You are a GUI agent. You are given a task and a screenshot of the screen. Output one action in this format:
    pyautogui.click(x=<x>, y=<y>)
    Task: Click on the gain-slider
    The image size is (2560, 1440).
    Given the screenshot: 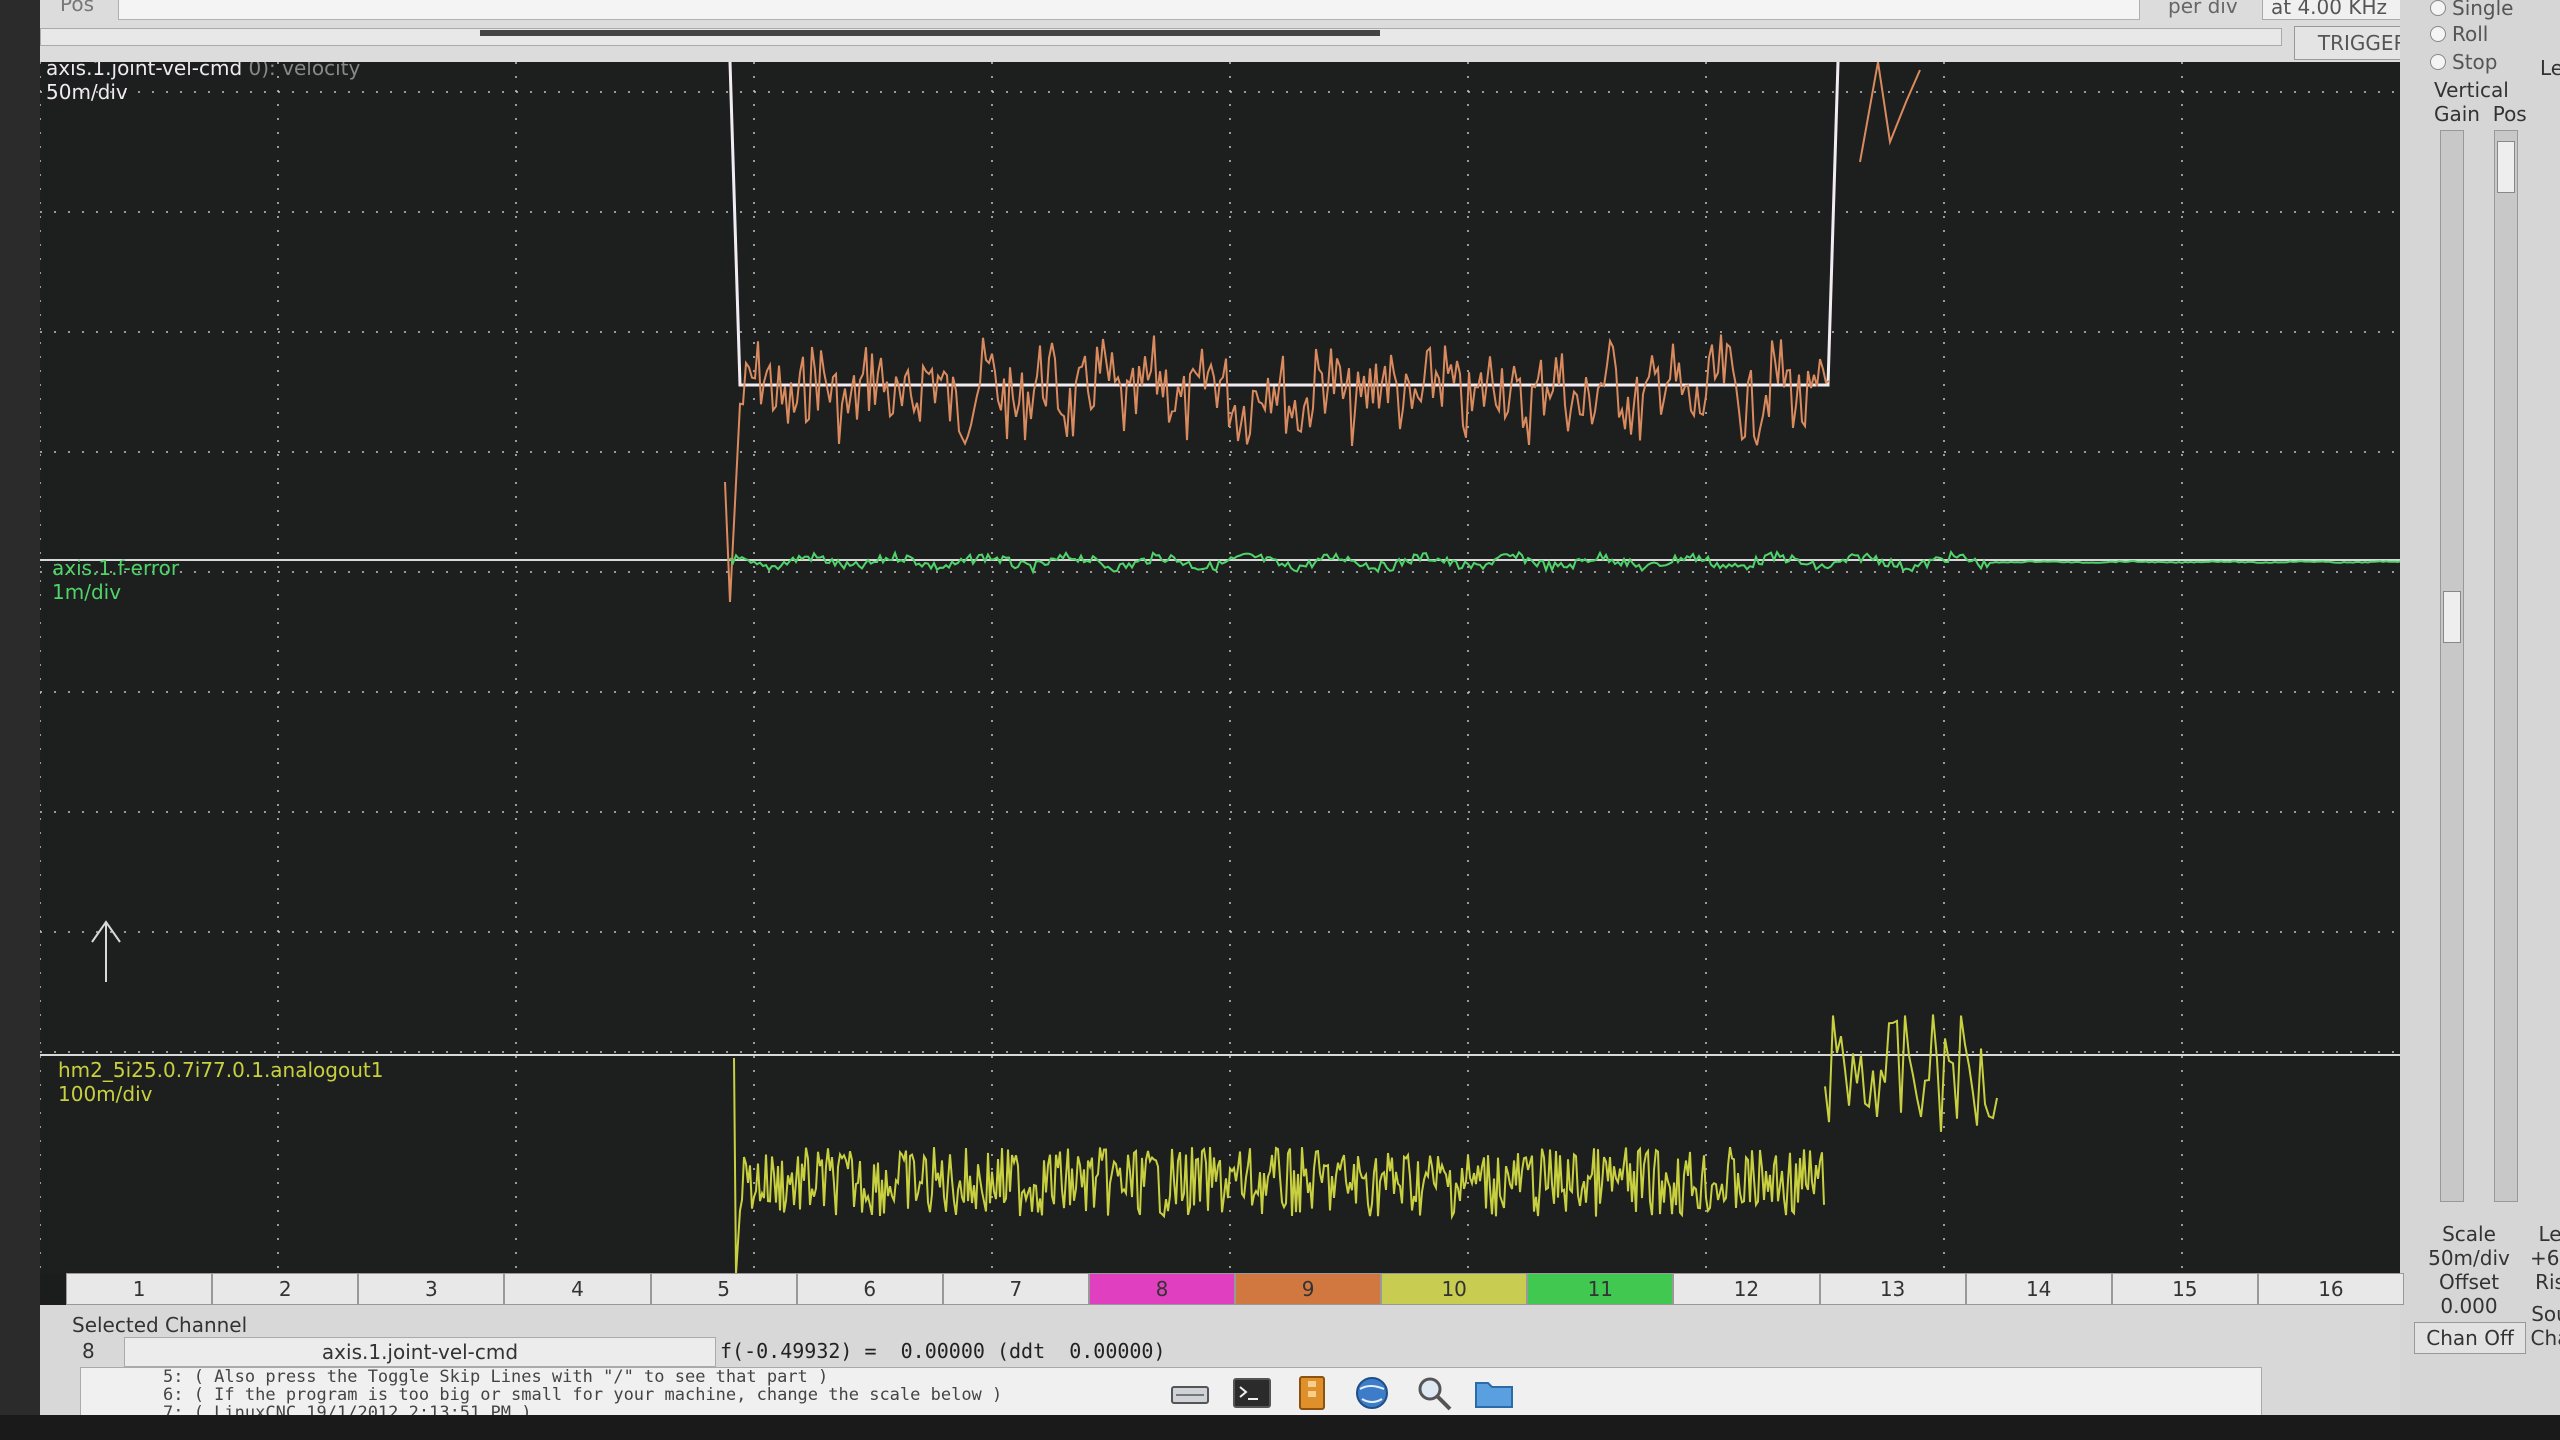 What is the action you would take?
    pyautogui.click(x=2452, y=666)
    